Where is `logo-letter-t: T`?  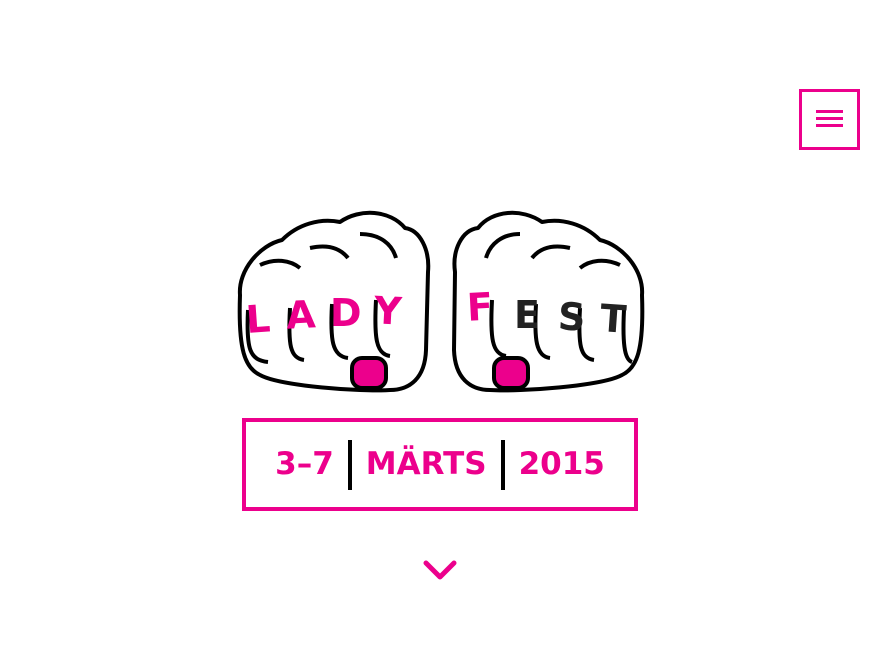 logo-letter-t: T is located at coordinates (613, 319).